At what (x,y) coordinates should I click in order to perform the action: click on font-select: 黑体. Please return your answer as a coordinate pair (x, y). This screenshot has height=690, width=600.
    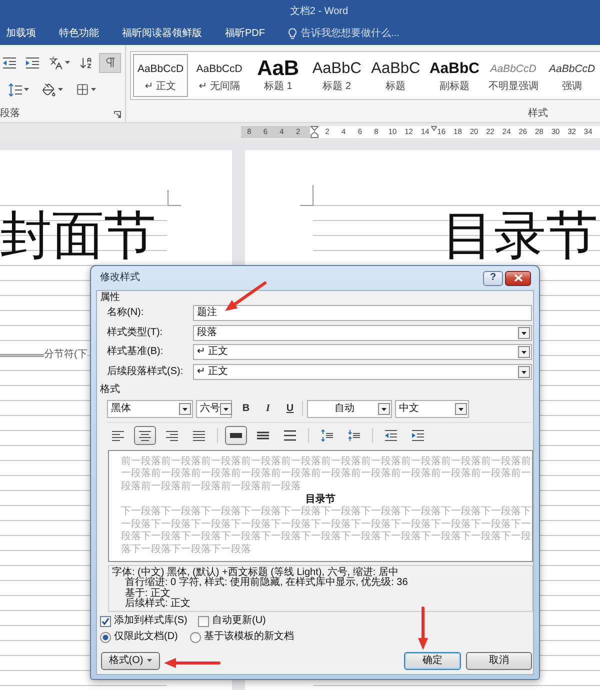
    Looking at the image, I should click on (150, 409).